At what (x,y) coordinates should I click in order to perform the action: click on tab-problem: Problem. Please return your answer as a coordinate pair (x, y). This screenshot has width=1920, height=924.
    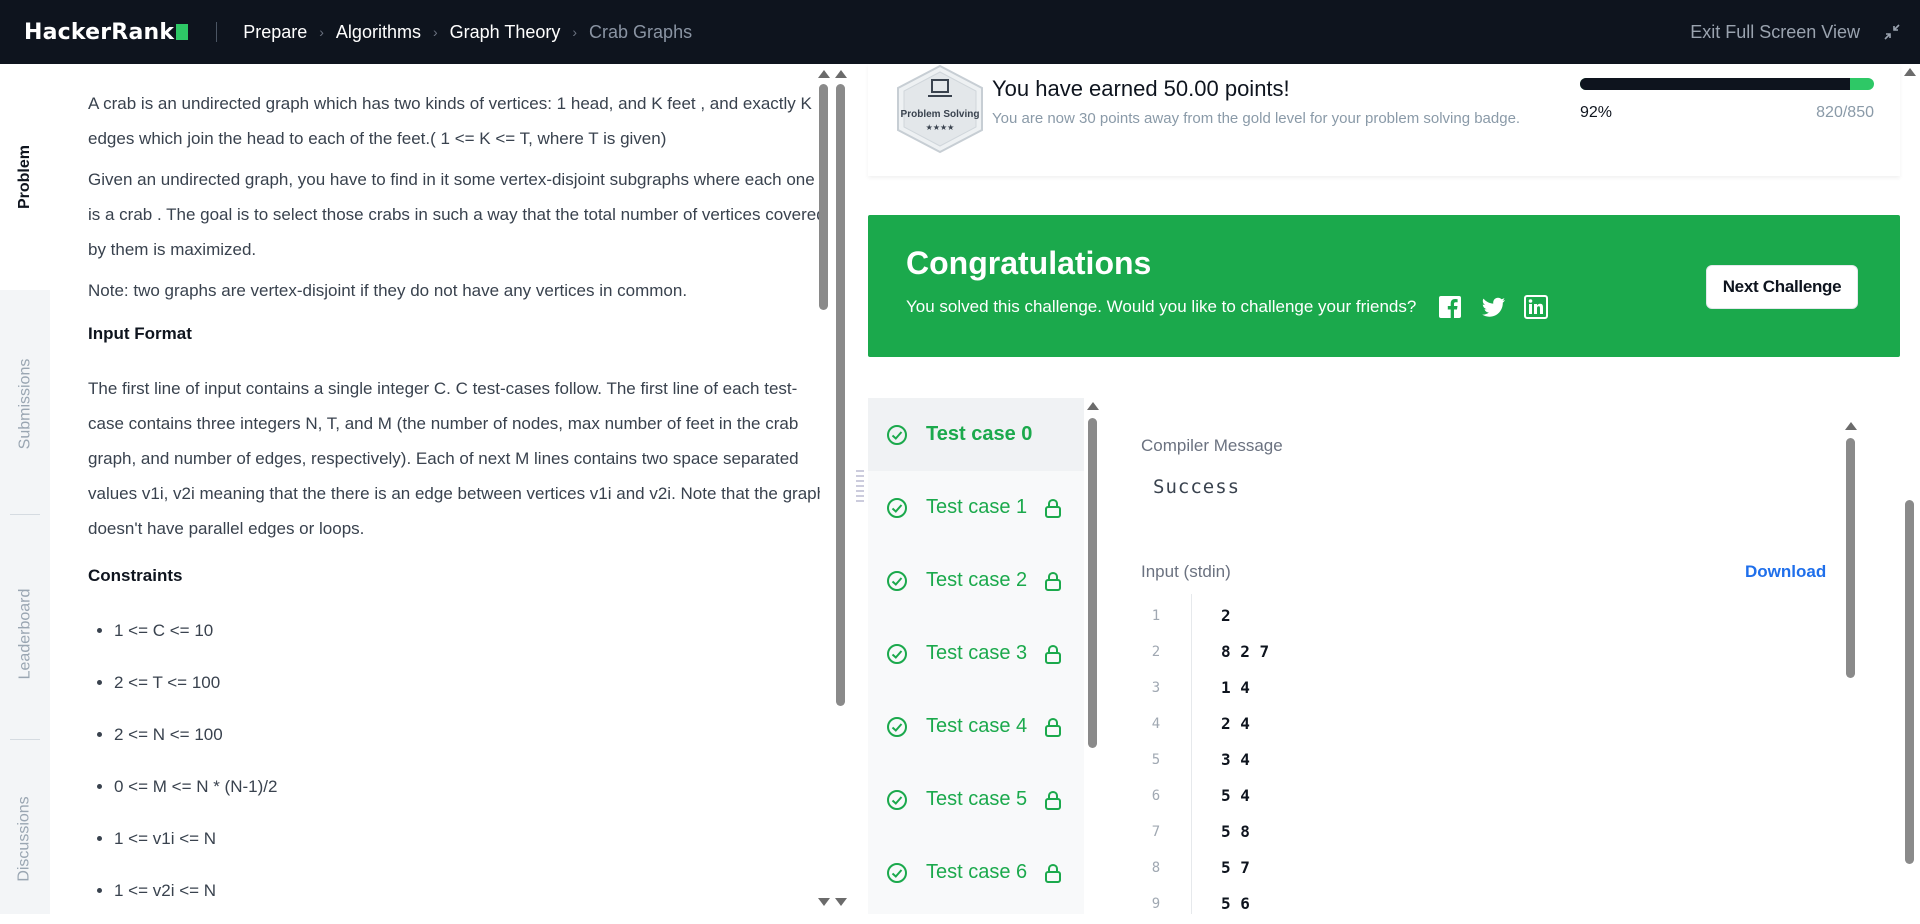
    Looking at the image, I should click on (25, 177).